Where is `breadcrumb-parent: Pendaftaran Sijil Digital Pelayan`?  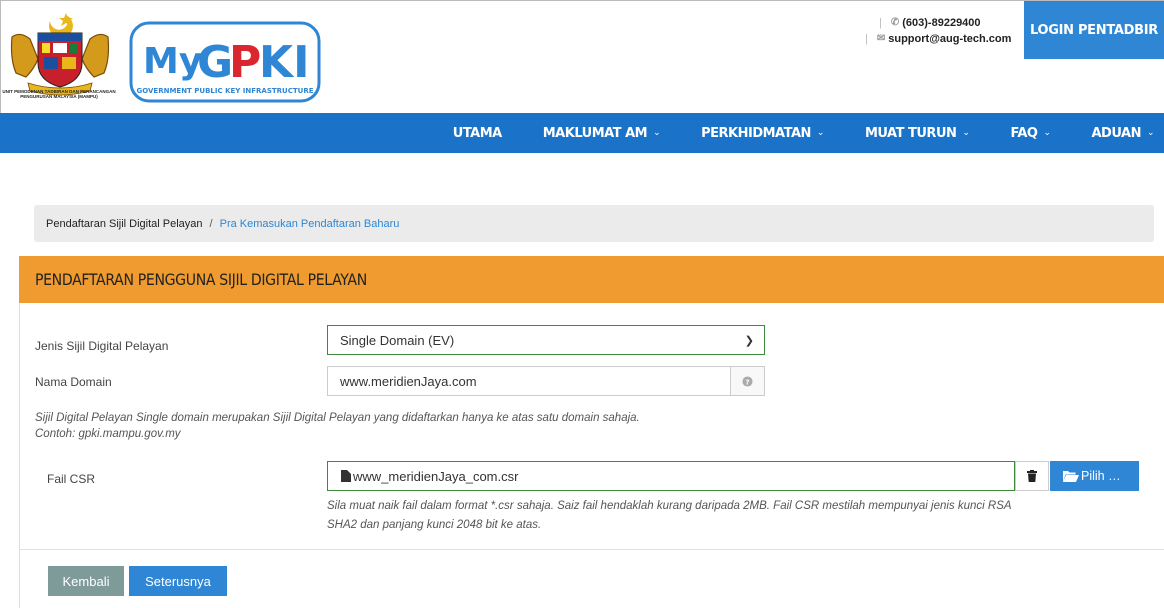
breadcrumb-parent: Pendaftaran Sijil Digital Pelayan is located at coordinates (124, 224).